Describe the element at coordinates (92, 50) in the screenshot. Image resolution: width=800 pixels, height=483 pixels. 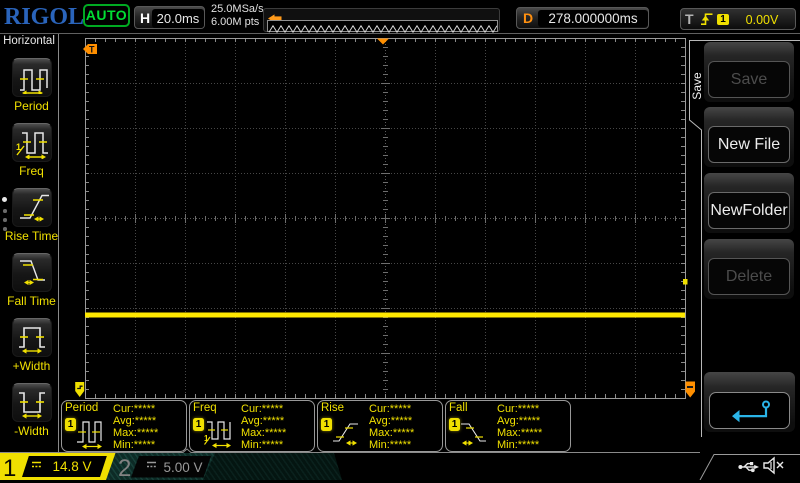
I see `svg-text: T` at that location.